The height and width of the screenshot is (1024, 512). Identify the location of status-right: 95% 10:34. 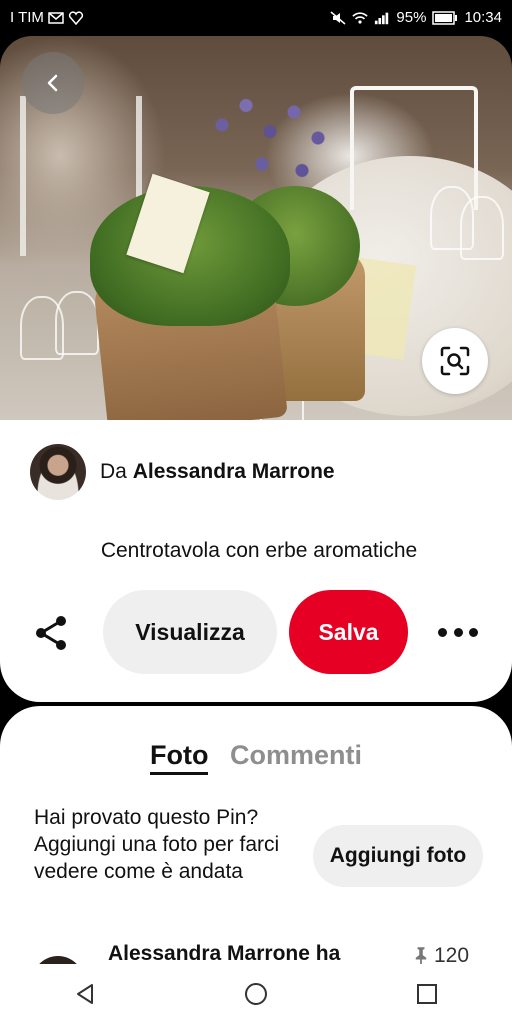
(416, 17).